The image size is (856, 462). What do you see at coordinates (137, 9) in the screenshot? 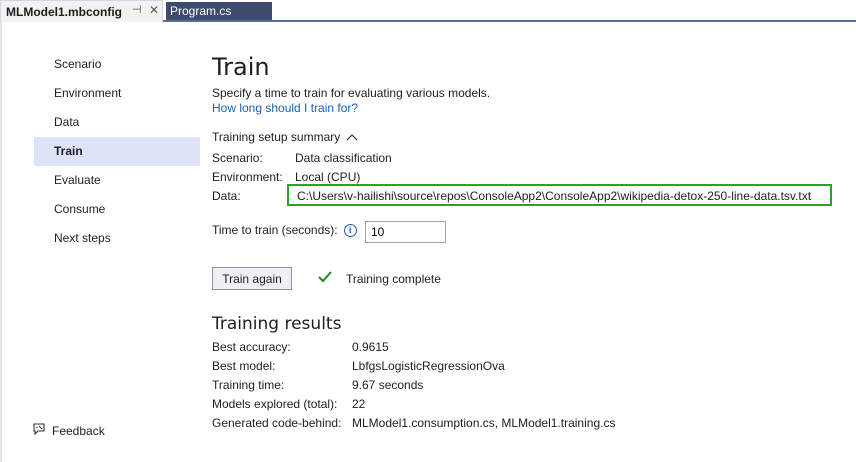
I see `pin-icon: ⊣` at bounding box center [137, 9].